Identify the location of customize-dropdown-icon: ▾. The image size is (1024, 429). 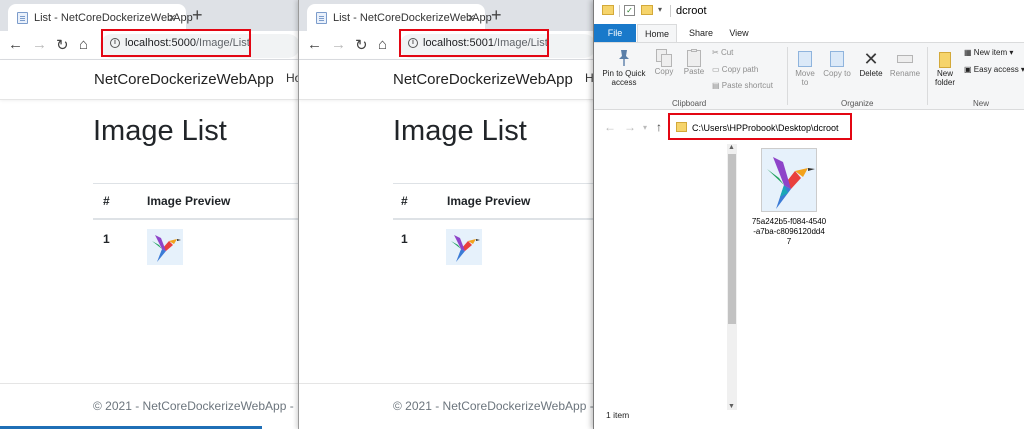
(660, 9).